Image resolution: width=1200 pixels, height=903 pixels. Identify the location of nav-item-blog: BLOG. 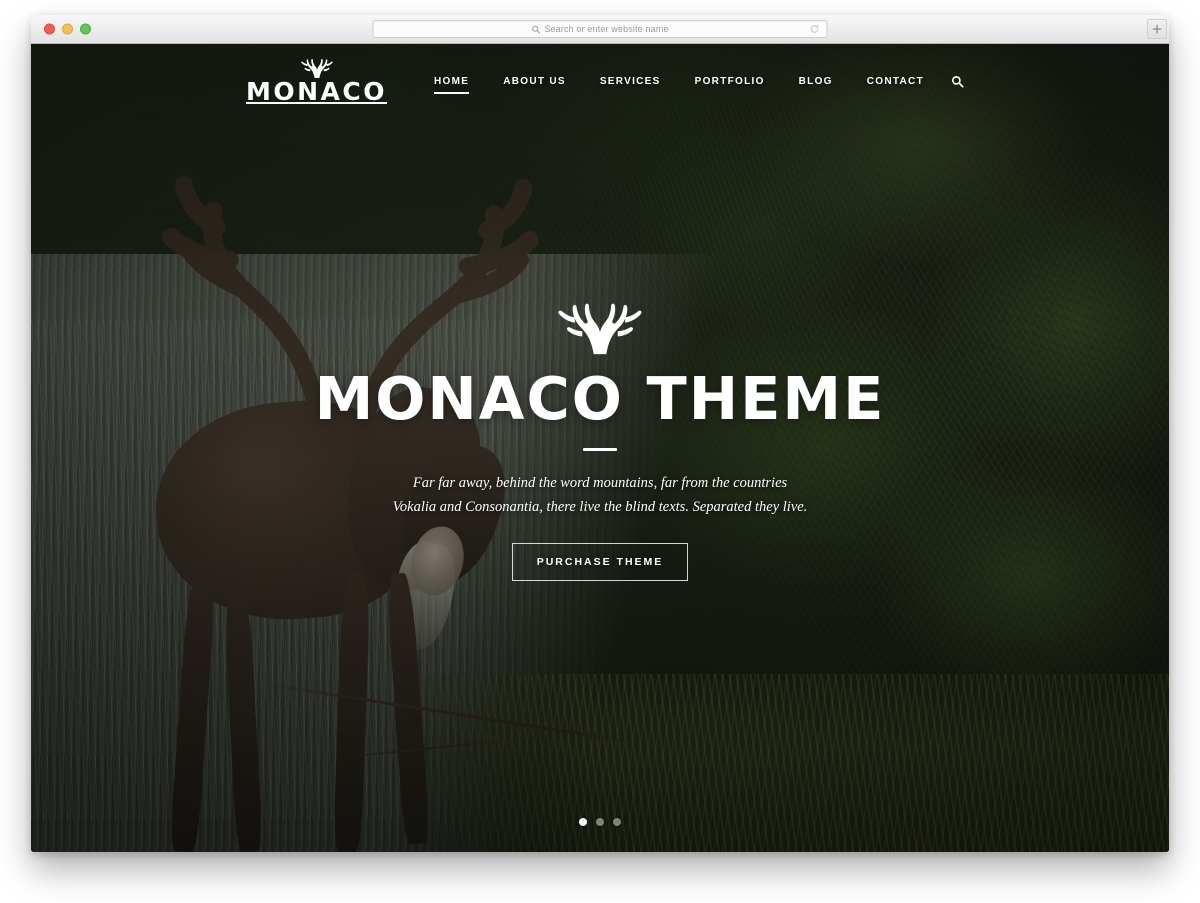
(816, 81).